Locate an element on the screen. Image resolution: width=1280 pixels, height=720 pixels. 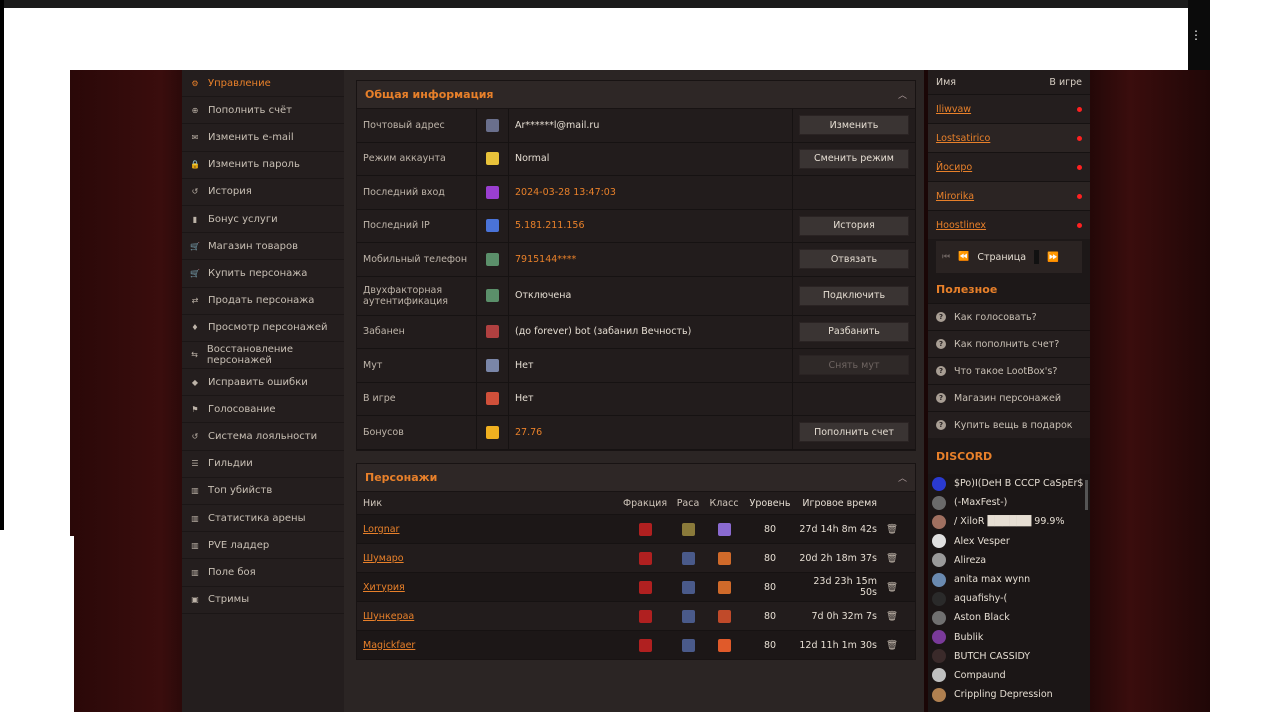
player-link: Lostsatirico is located at coordinates (963, 138).